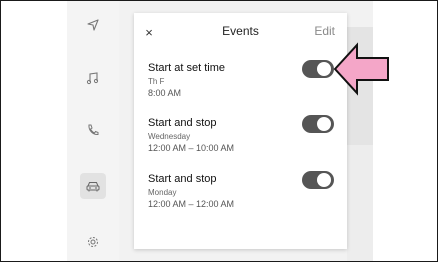 The height and width of the screenshot is (262, 438). I want to click on event-time: 12:00 AM – 10:00 AM, so click(191, 148).